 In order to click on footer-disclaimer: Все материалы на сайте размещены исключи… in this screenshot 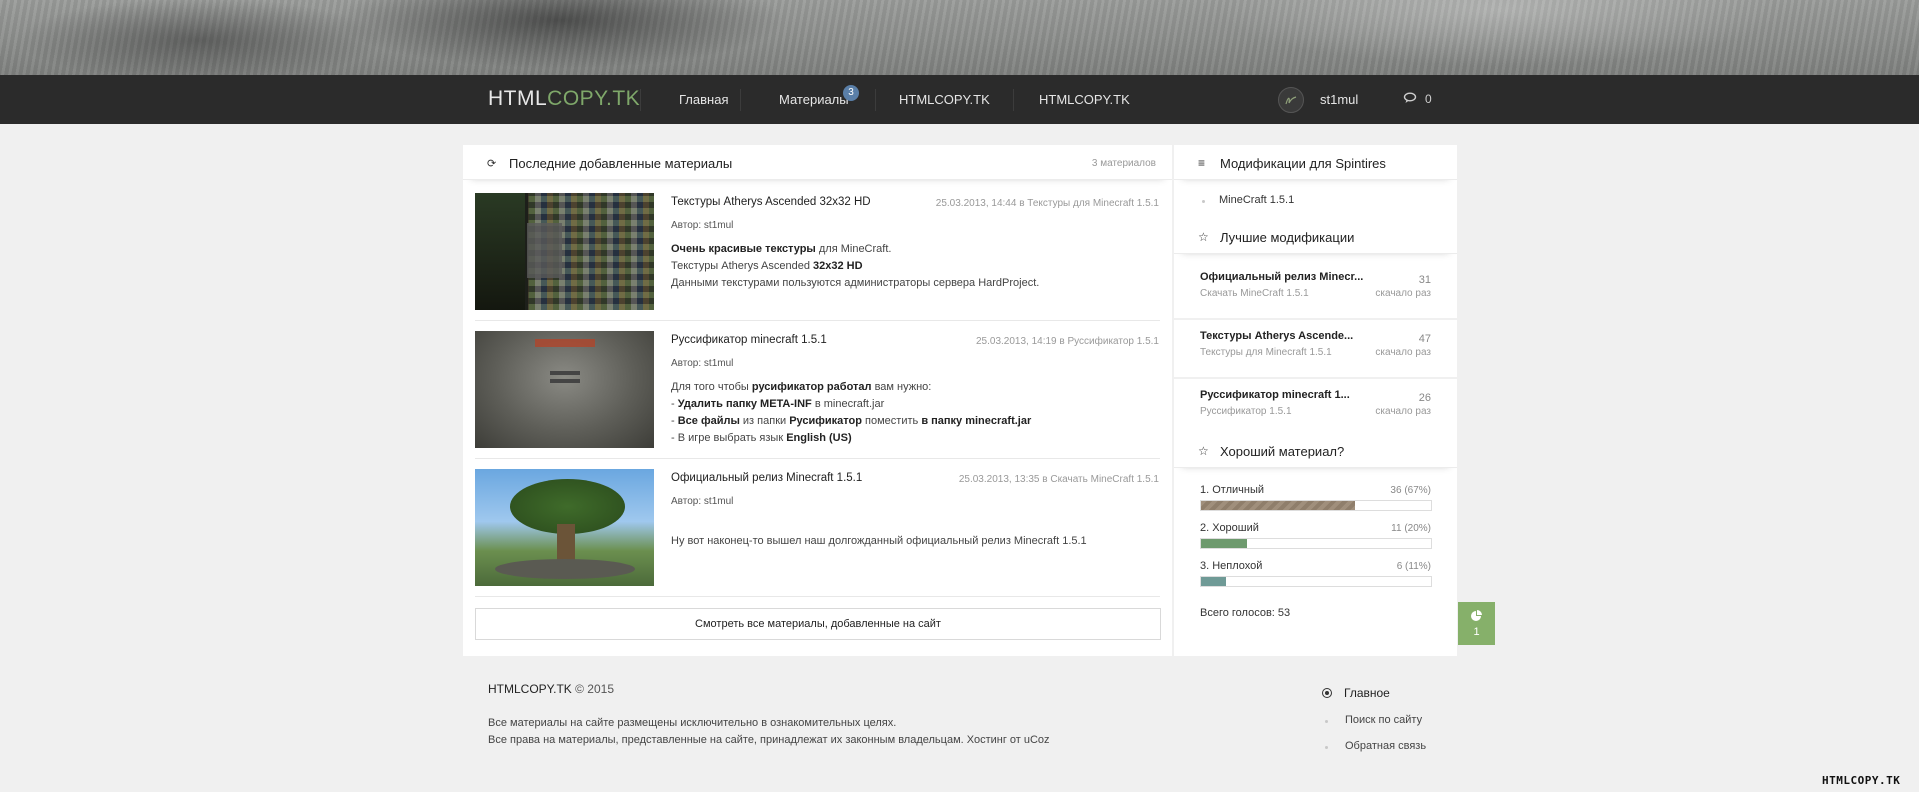, I will do `click(692, 723)`.